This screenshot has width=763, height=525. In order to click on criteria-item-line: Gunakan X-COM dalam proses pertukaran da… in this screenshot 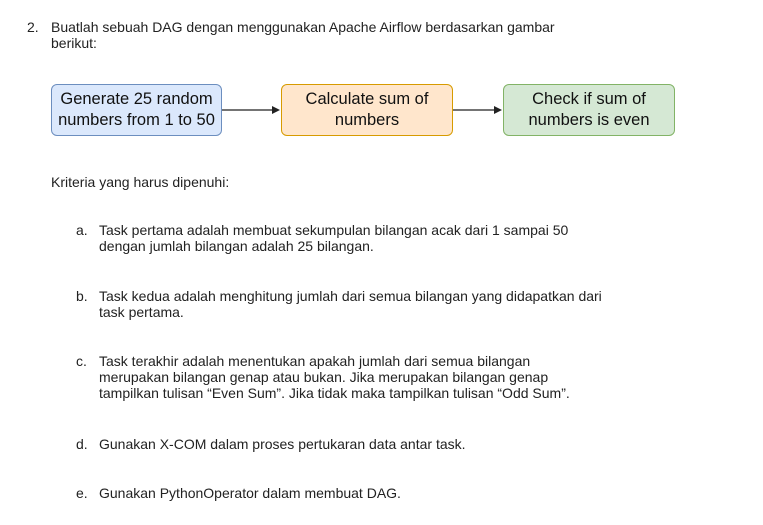, I will do `click(282, 444)`.